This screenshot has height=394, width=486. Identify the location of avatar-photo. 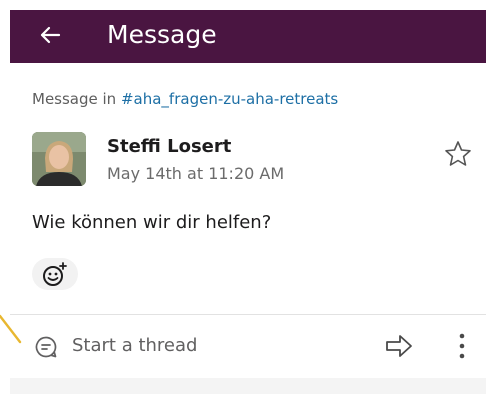
(59, 159).